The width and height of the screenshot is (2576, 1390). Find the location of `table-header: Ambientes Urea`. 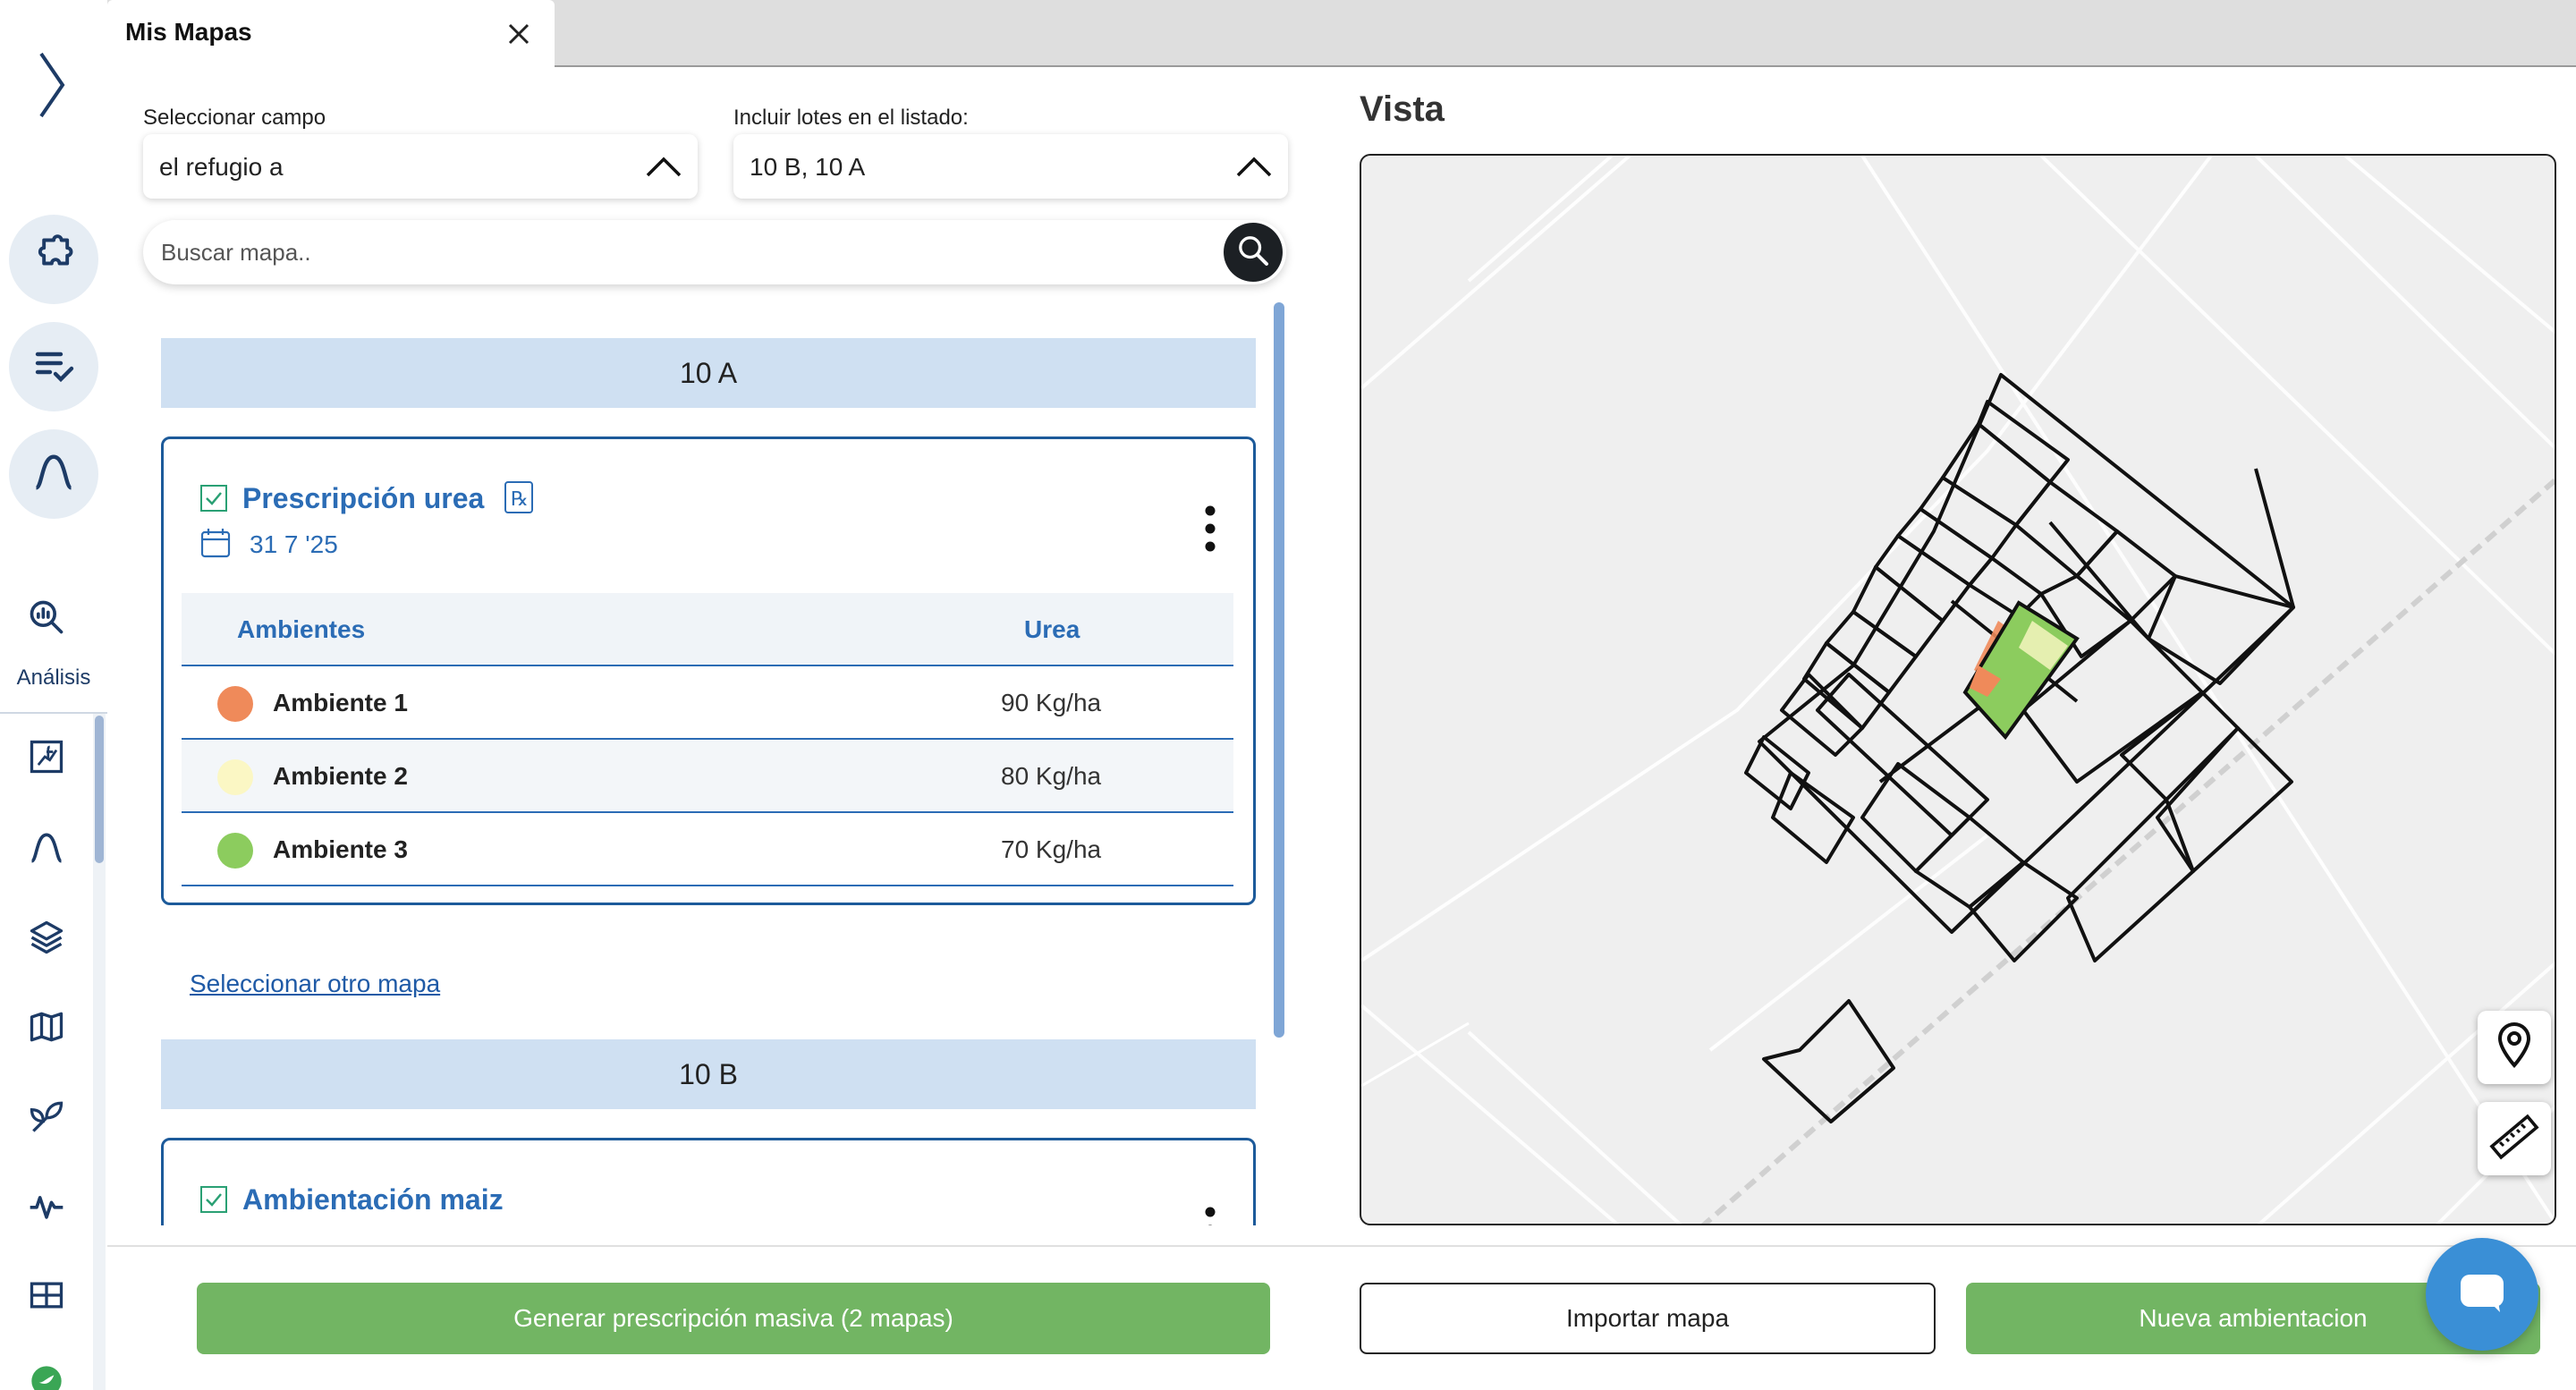

table-header: Ambientes Urea is located at coordinates (707, 629).